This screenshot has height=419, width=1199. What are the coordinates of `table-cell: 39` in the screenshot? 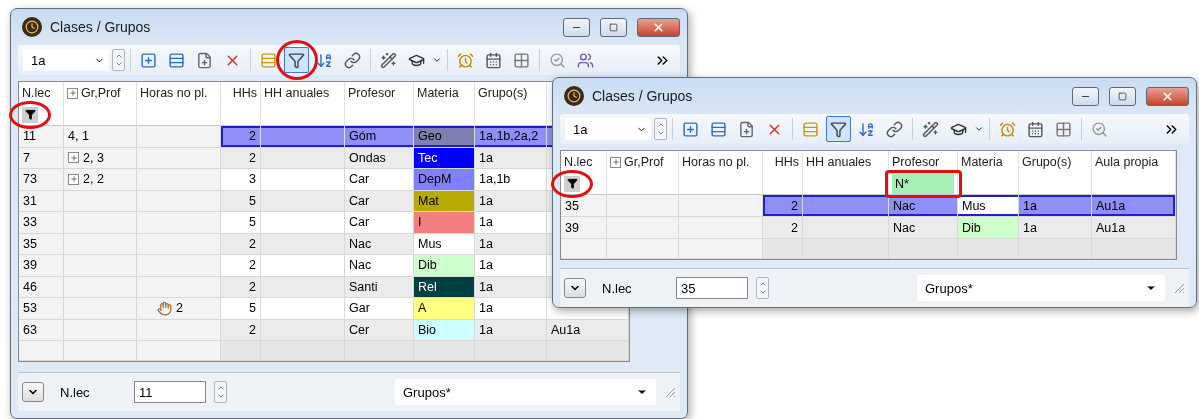 It's located at (41, 266).